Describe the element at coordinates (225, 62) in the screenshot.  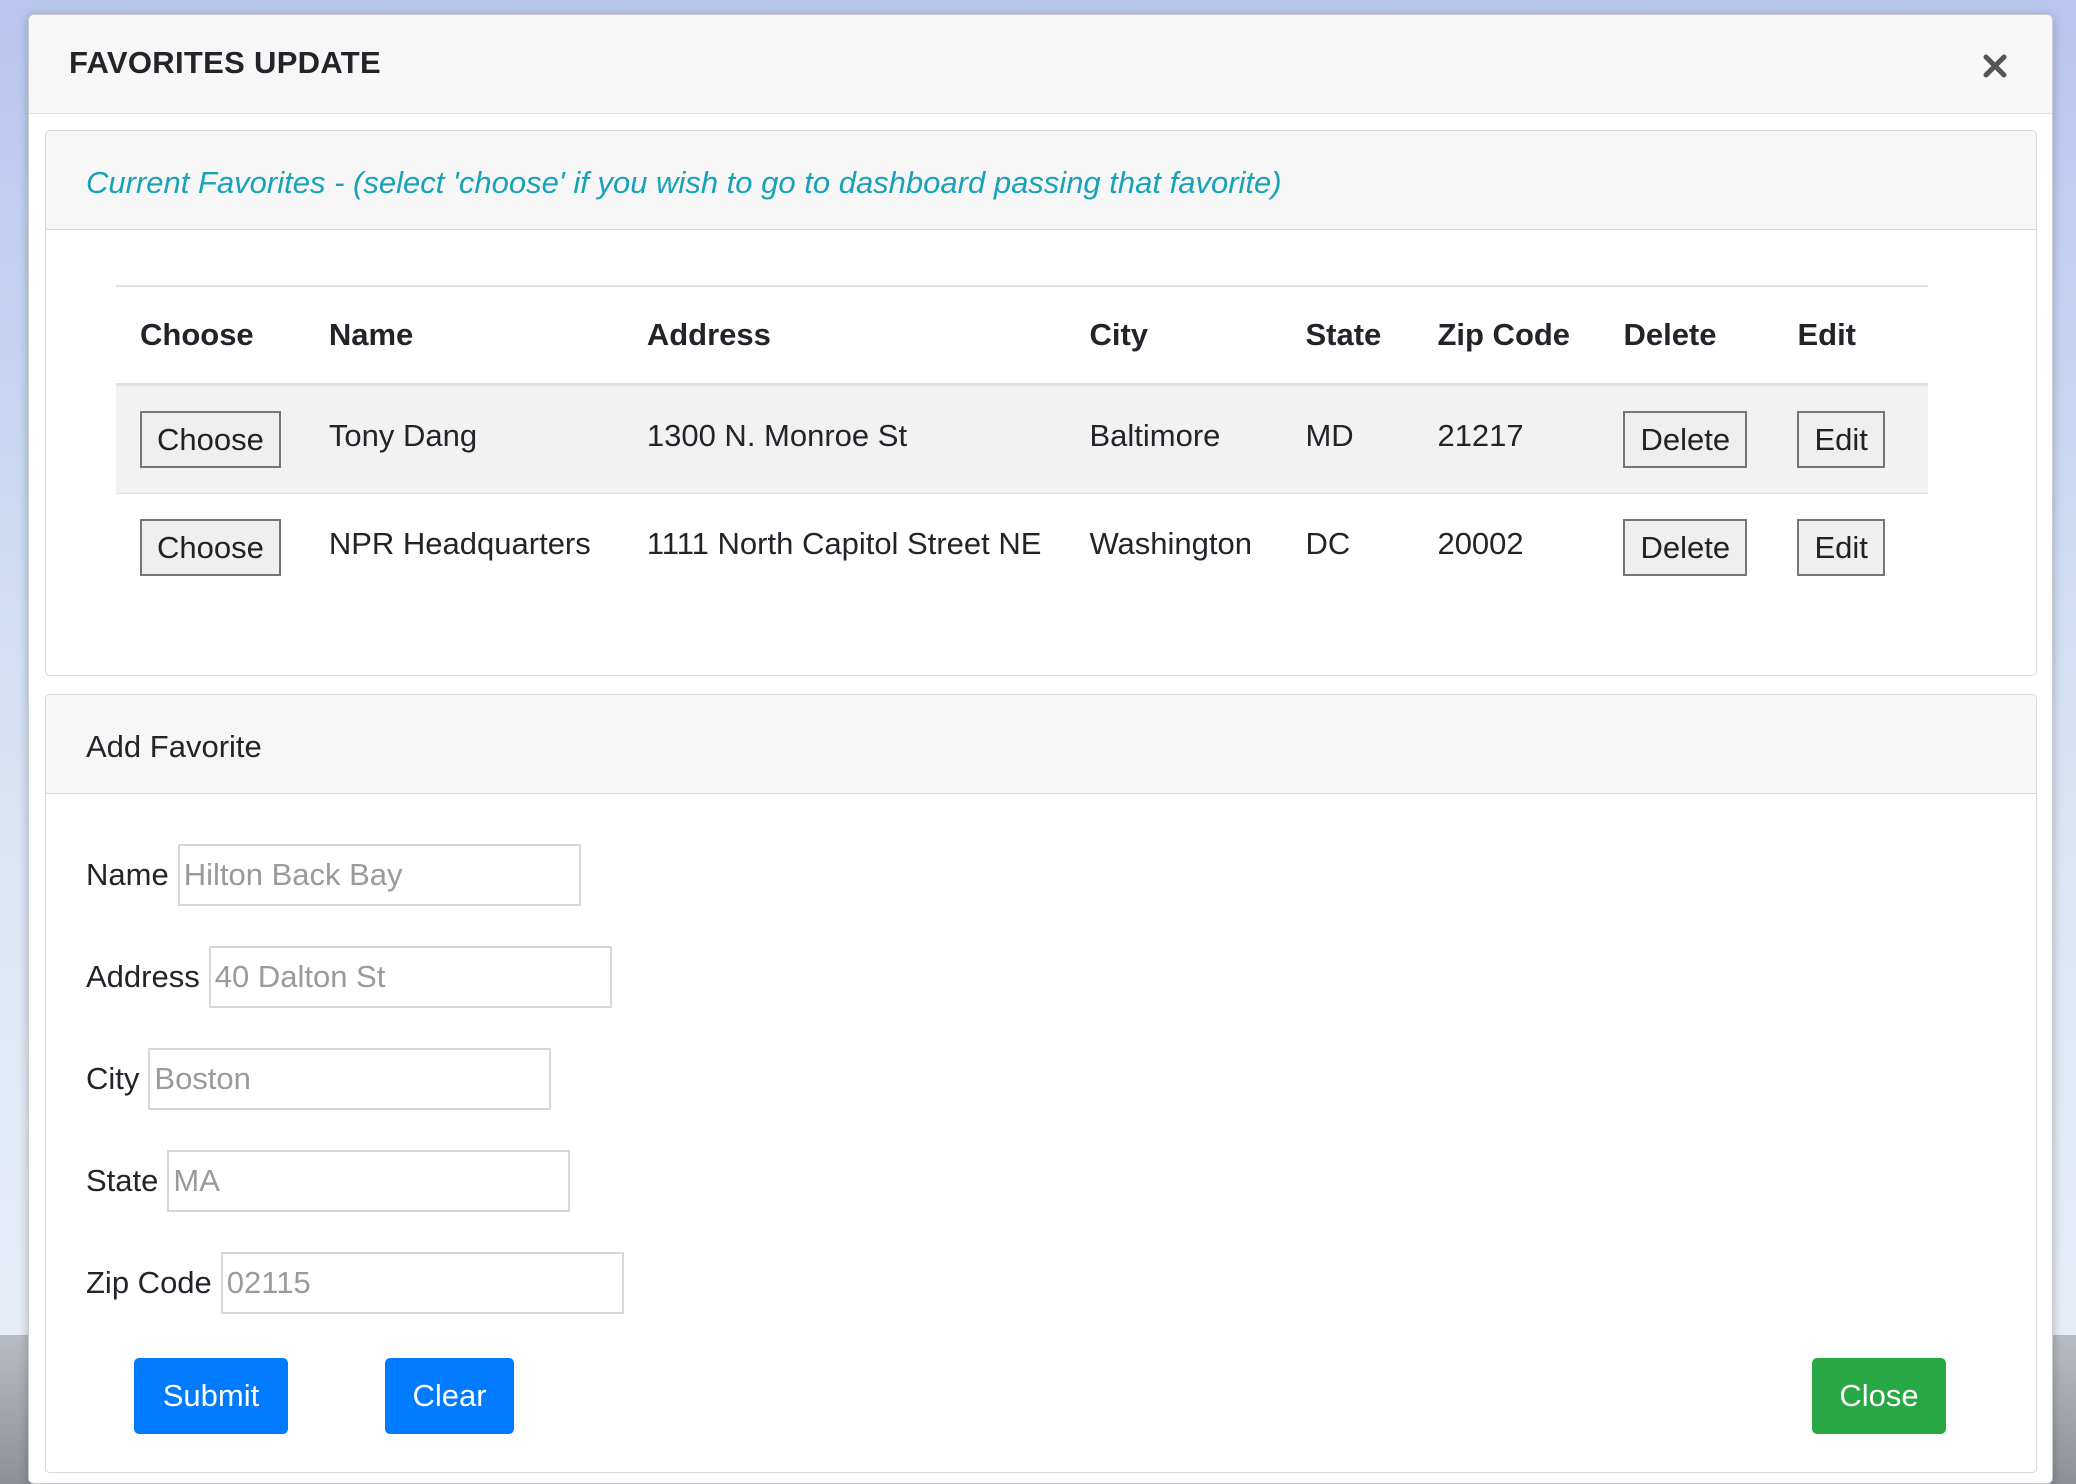
I see `modal-title: FAVORITES UPDATE` at that location.